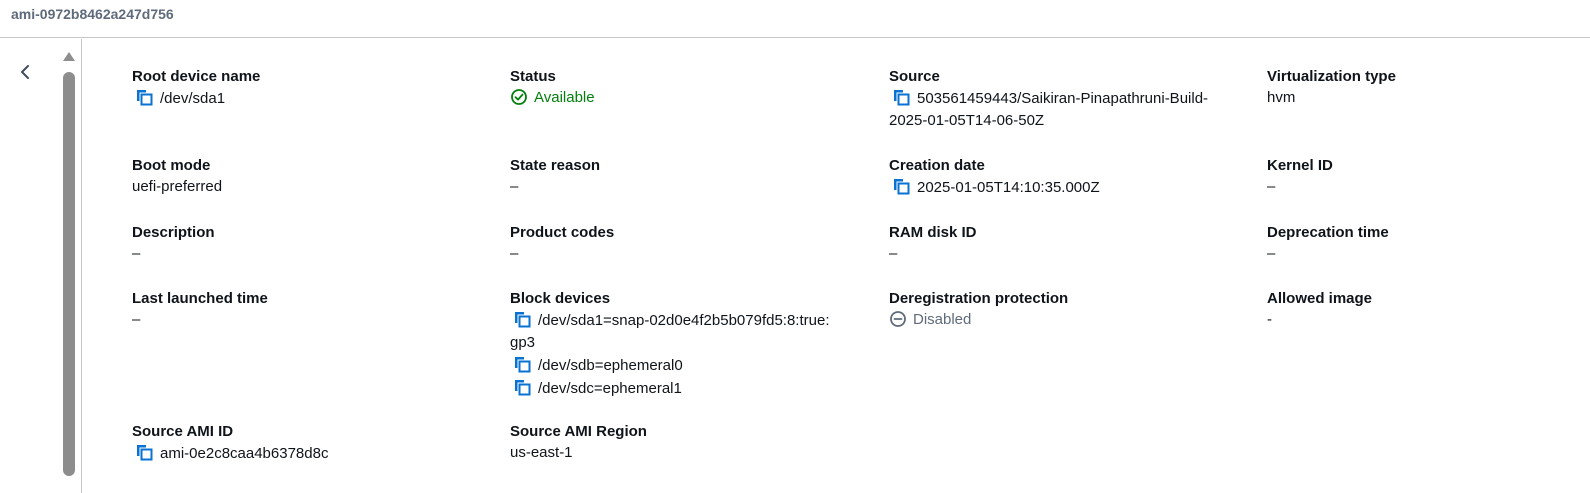 The width and height of the screenshot is (1590, 493). Describe the element at coordinates (136, 319) in the screenshot. I see `last-launched-time-value: –` at that location.